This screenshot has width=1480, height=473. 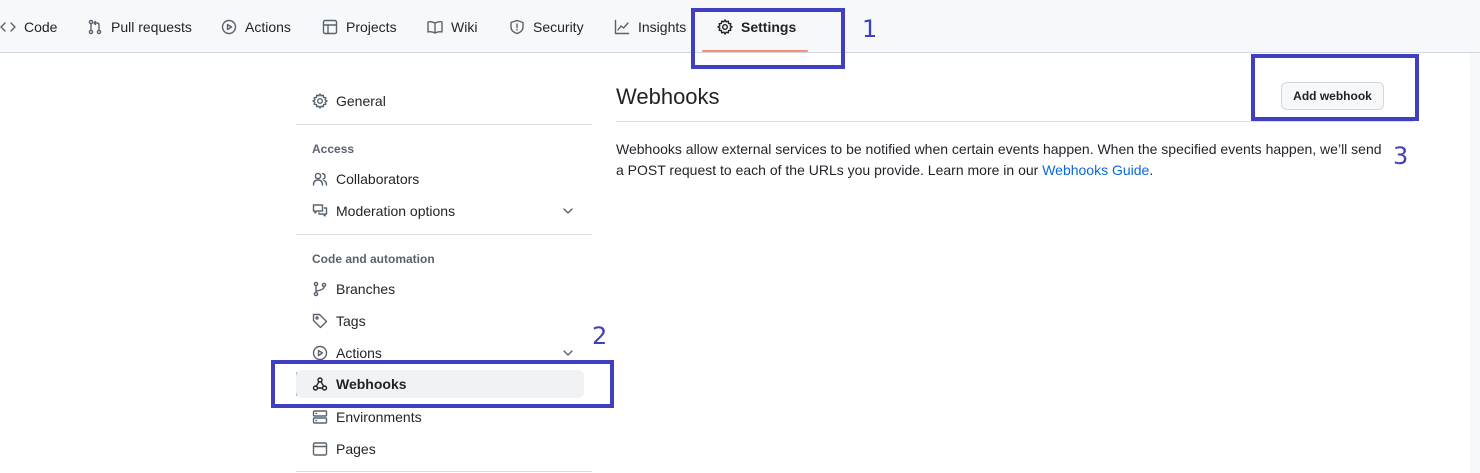 What do you see at coordinates (359, 353) in the screenshot?
I see `sidebar-item-label: Actions` at bounding box center [359, 353].